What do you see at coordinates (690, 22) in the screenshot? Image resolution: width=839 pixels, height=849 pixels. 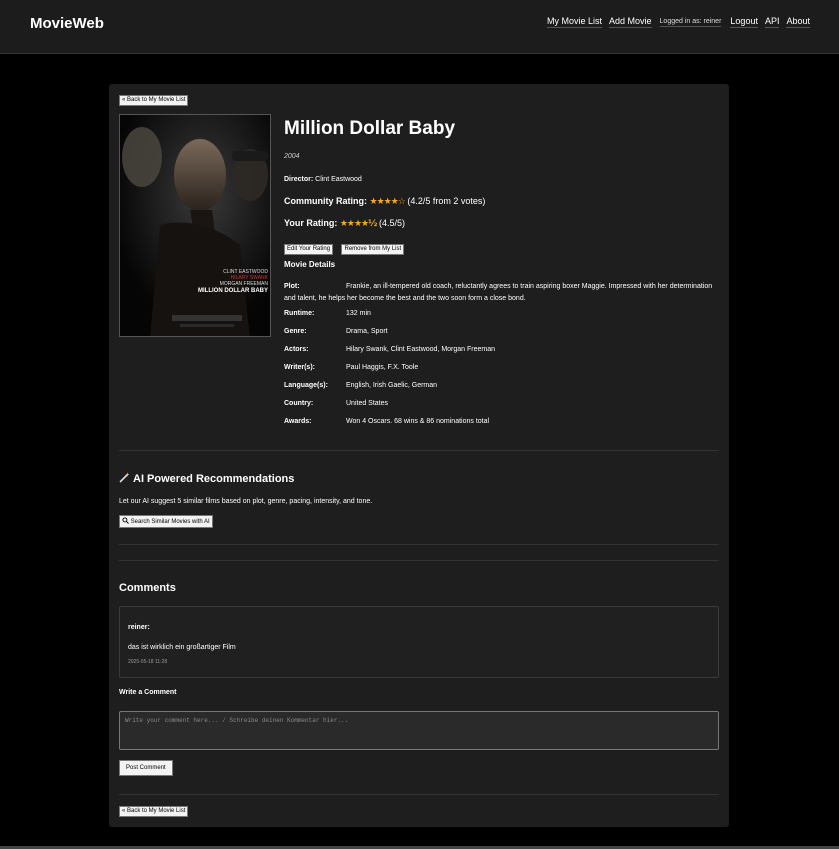 I see `logged-in-status: Logged in as: reiner` at bounding box center [690, 22].